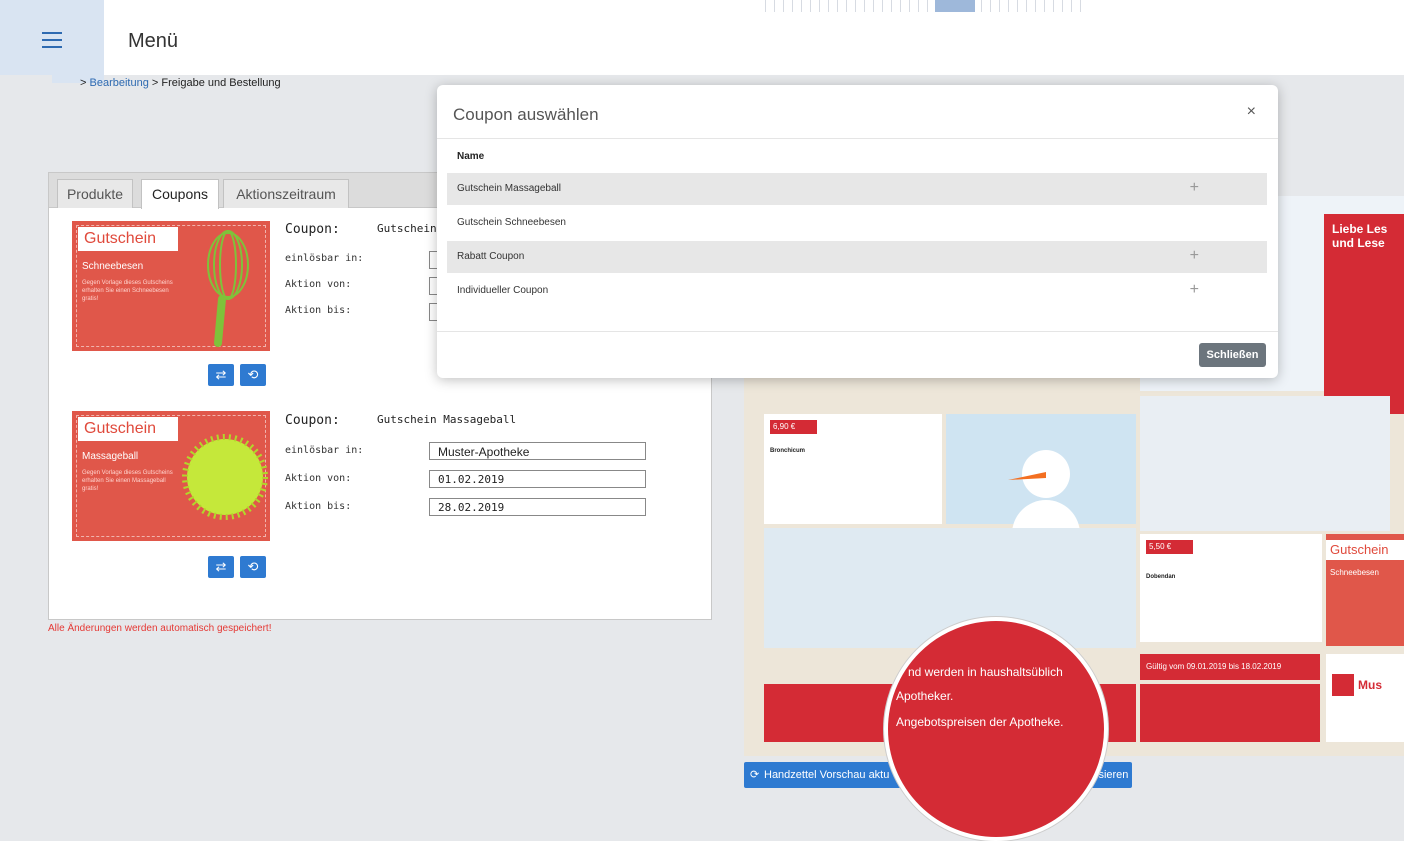  Describe the element at coordinates (471, 156) in the screenshot. I see `column-header-name: Name` at that location.